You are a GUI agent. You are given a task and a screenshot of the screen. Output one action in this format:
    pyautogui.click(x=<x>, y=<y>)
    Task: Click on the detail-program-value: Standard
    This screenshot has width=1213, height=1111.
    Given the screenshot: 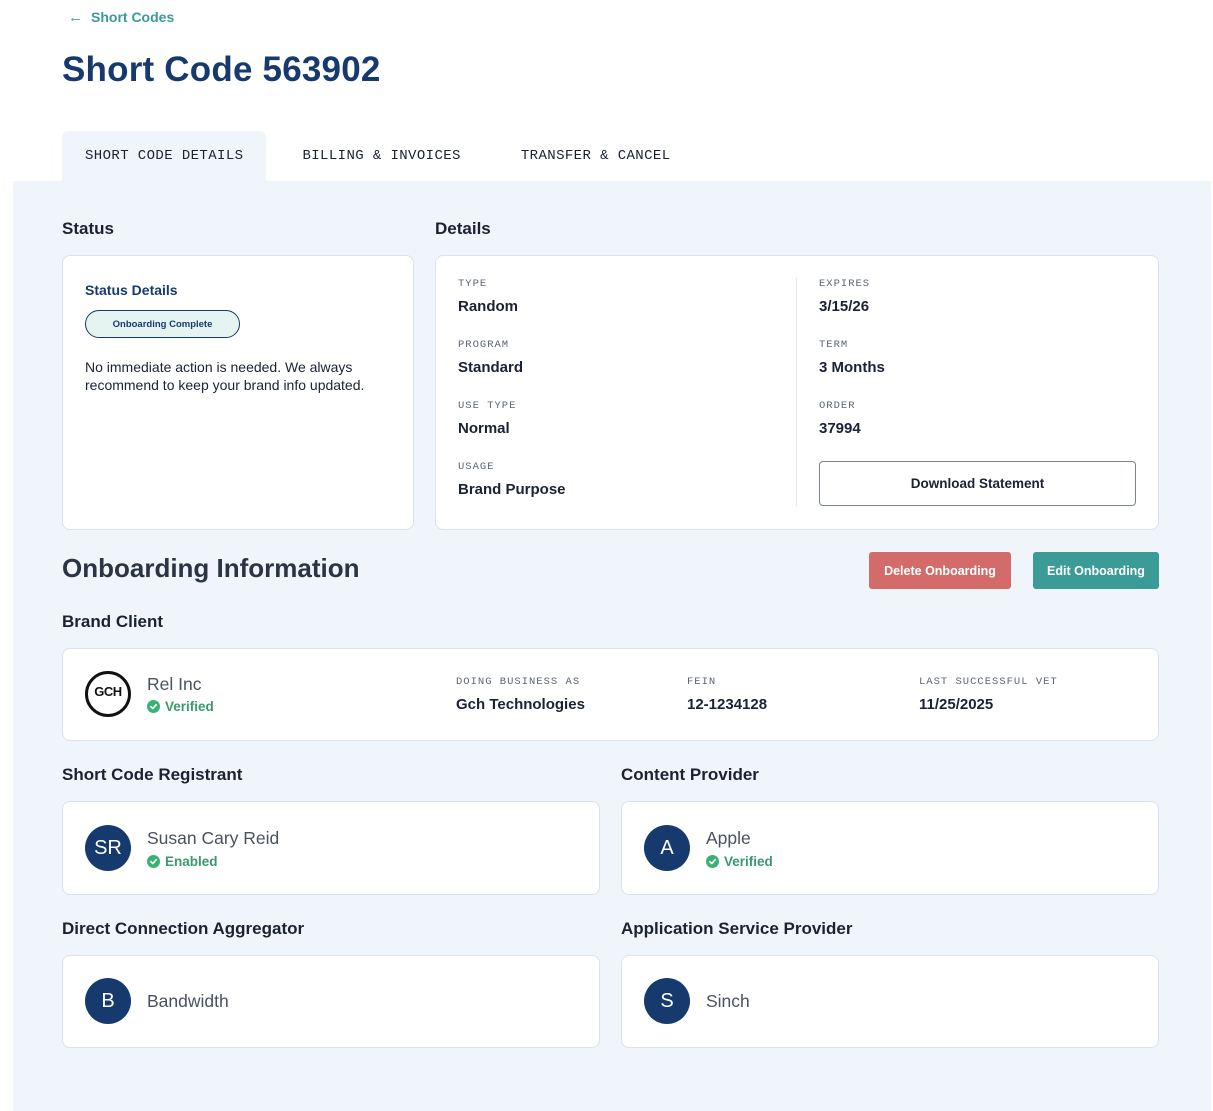 What is the action you would take?
    pyautogui.click(x=491, y=367)
    